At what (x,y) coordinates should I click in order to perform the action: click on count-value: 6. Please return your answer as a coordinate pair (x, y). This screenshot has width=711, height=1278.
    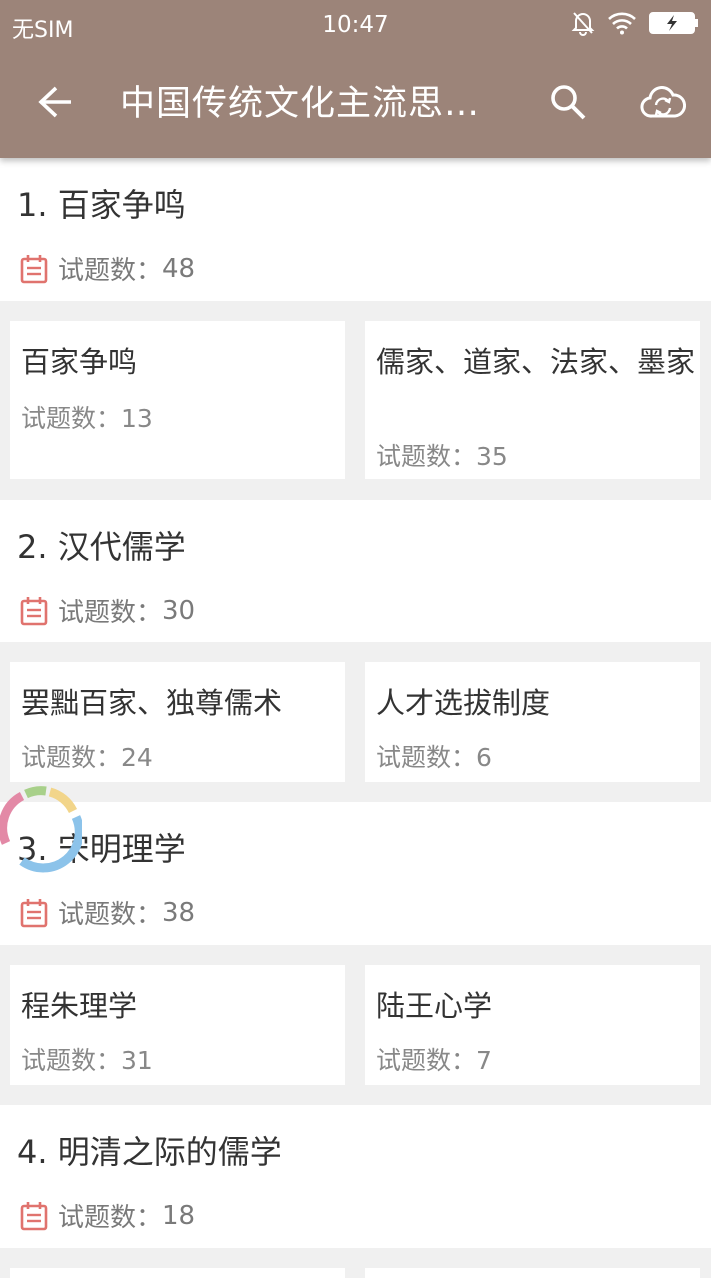
    Looking at the image, I should click on (484, 757).